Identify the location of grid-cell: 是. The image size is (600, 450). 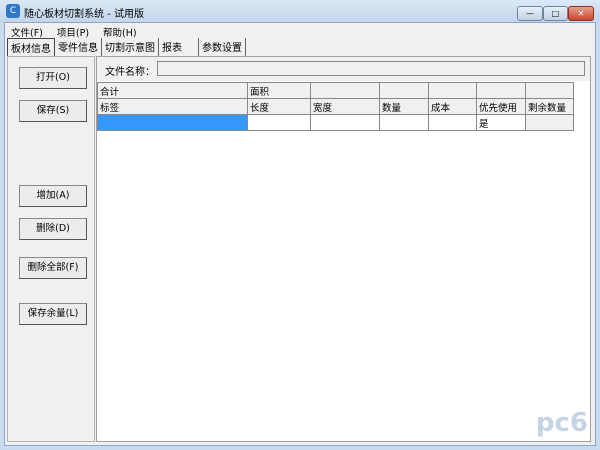
(501, 122).